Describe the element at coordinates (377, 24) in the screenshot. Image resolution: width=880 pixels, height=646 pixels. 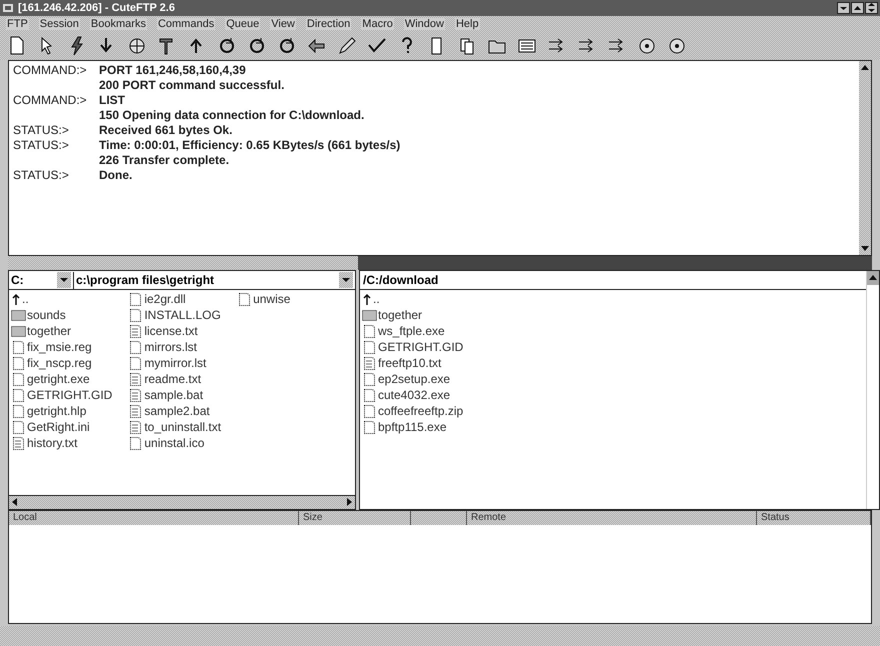
I see `menu-item: Macro` at that location.